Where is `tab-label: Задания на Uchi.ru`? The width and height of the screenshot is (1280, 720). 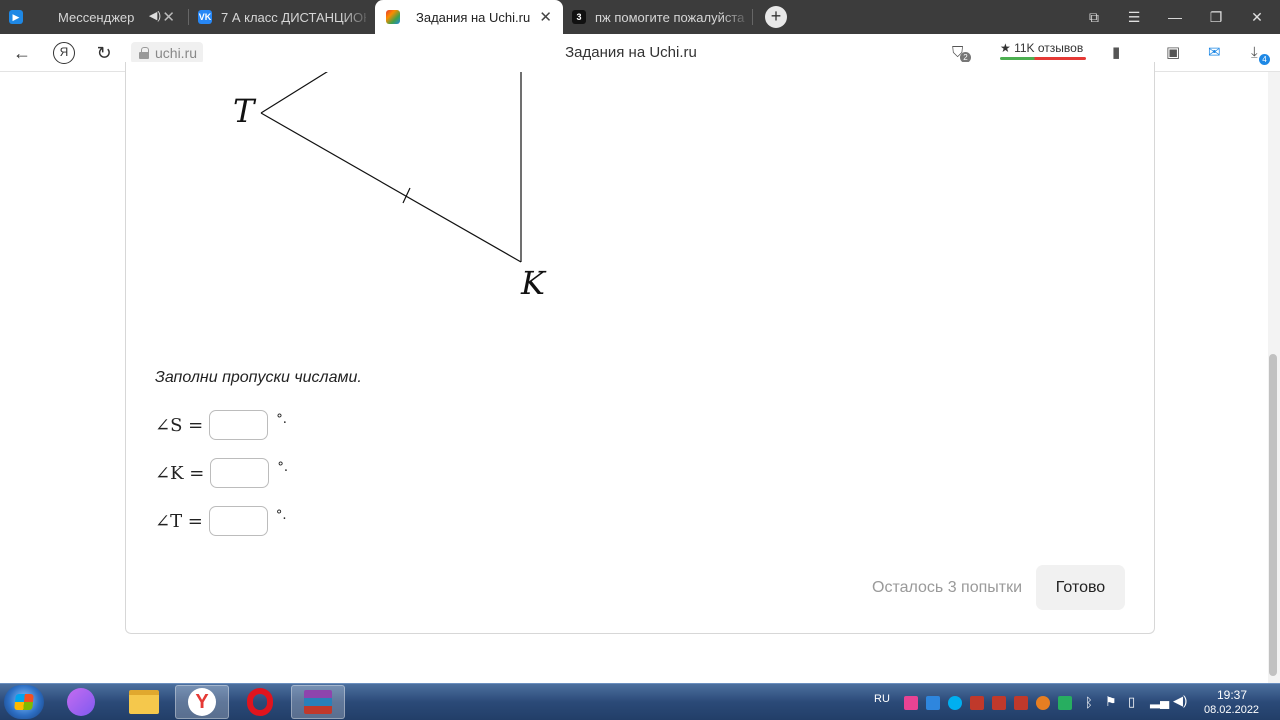 tab-label: Задания на Uchi.ru is located at coordinates (473, 17).